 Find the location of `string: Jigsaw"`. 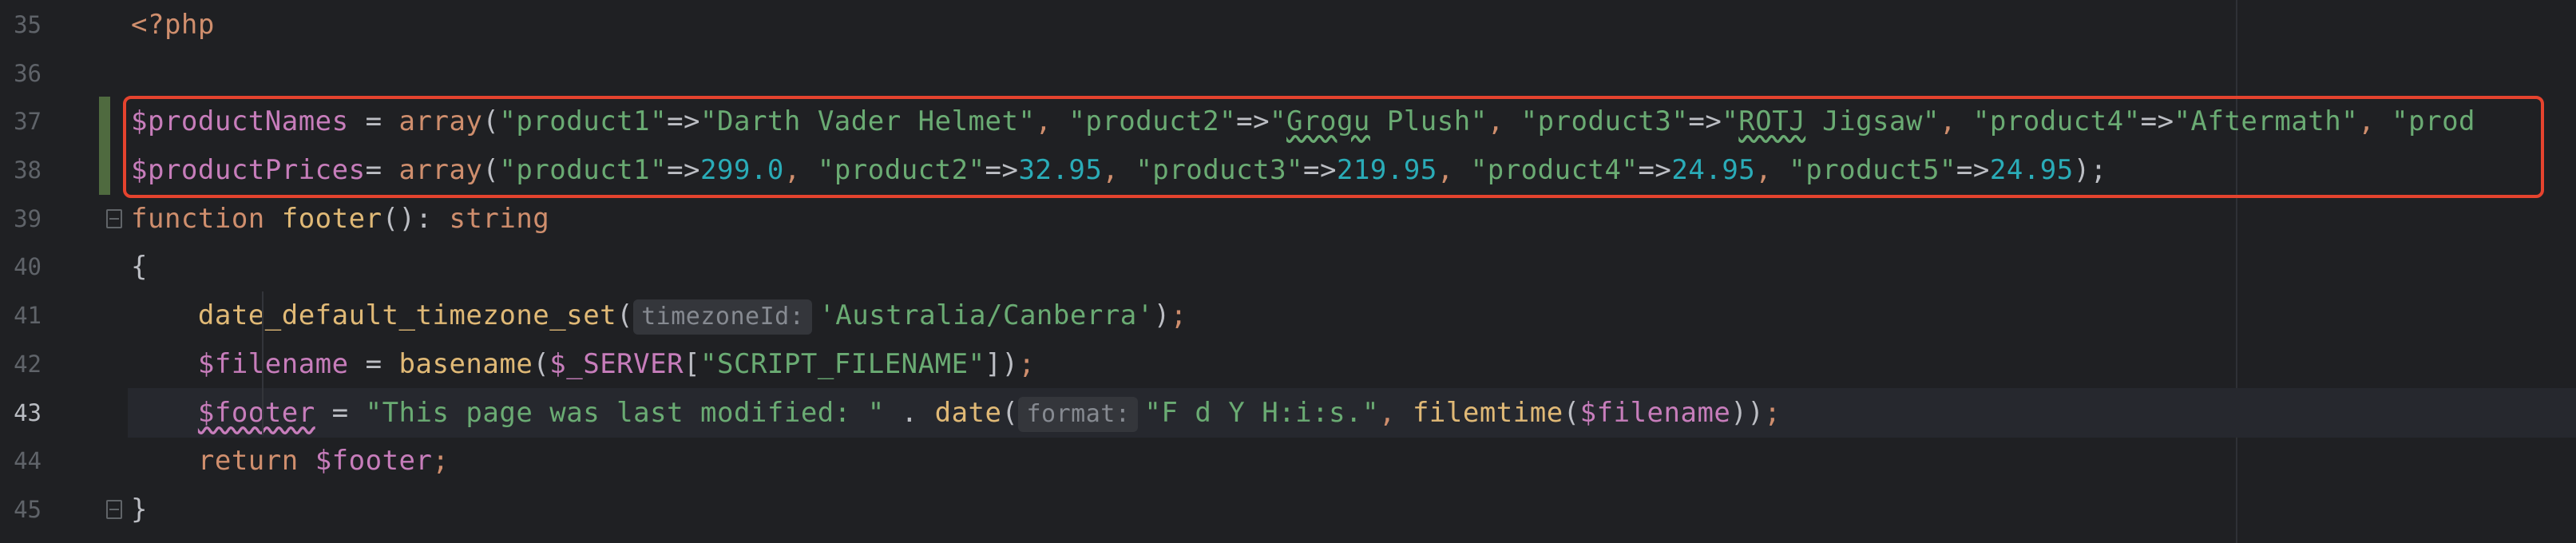

string: Jigsaw" is located at coordinates (1872, 121).